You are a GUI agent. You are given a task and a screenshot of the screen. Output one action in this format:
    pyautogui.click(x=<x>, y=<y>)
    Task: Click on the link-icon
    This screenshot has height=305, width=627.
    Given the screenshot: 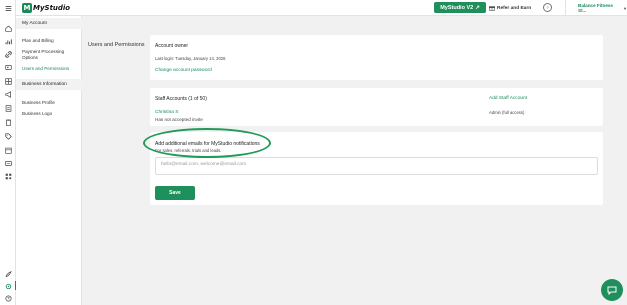 What is the action you would take?
    pyautogui.click(x=8, y=54)
    